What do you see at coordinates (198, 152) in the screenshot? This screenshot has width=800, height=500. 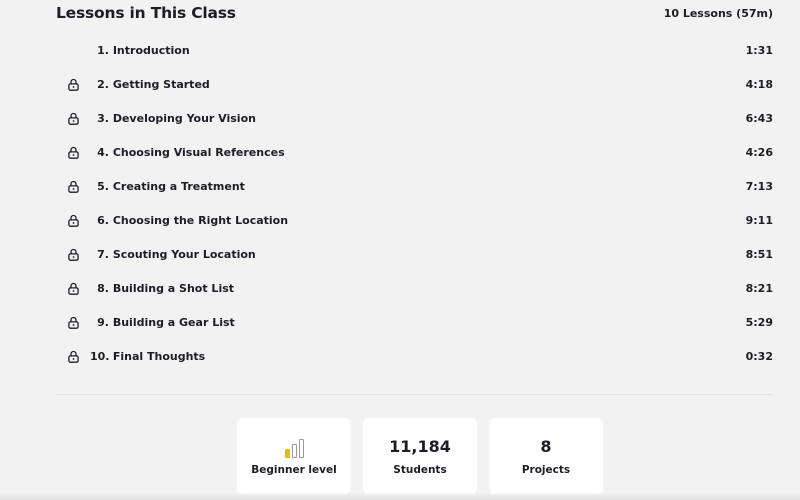 I see `lesson-title: Choosing Visual References` at bounding box center [198, 152].